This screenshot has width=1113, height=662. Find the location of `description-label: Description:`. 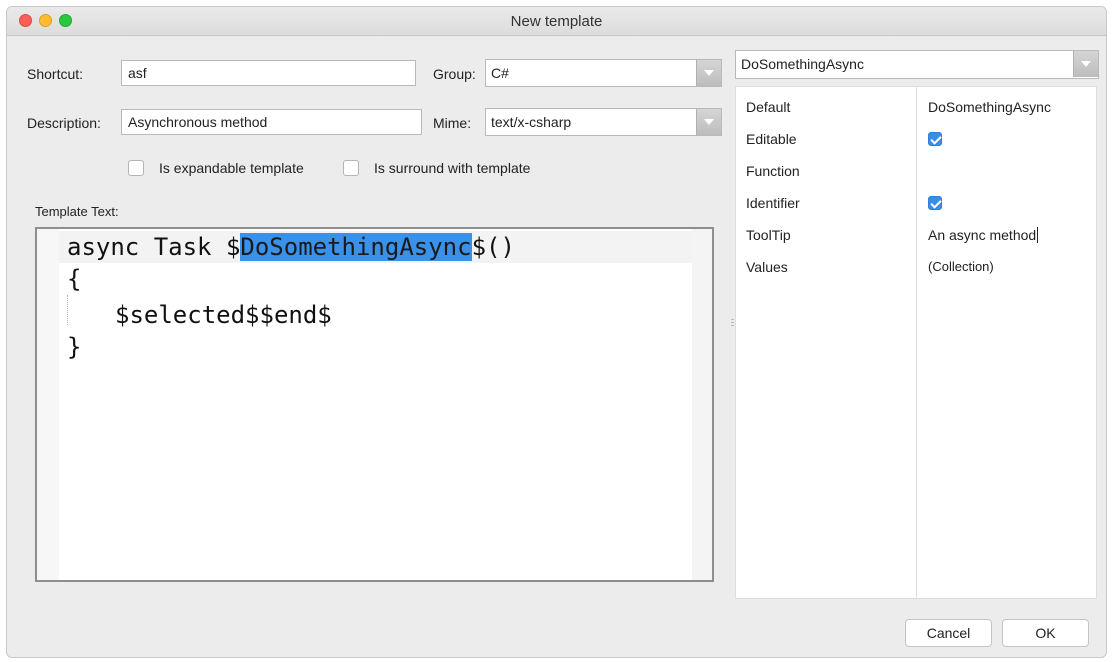

description-label: Description: is located at coordinates (64, 123).